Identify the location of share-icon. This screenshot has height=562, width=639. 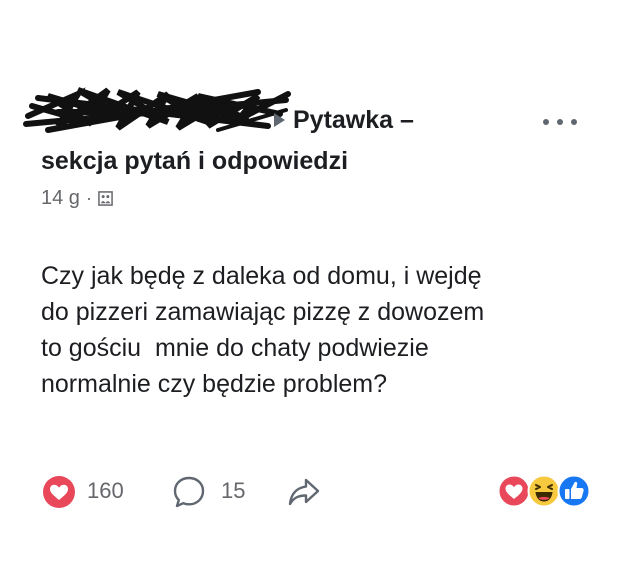
(304, 491).